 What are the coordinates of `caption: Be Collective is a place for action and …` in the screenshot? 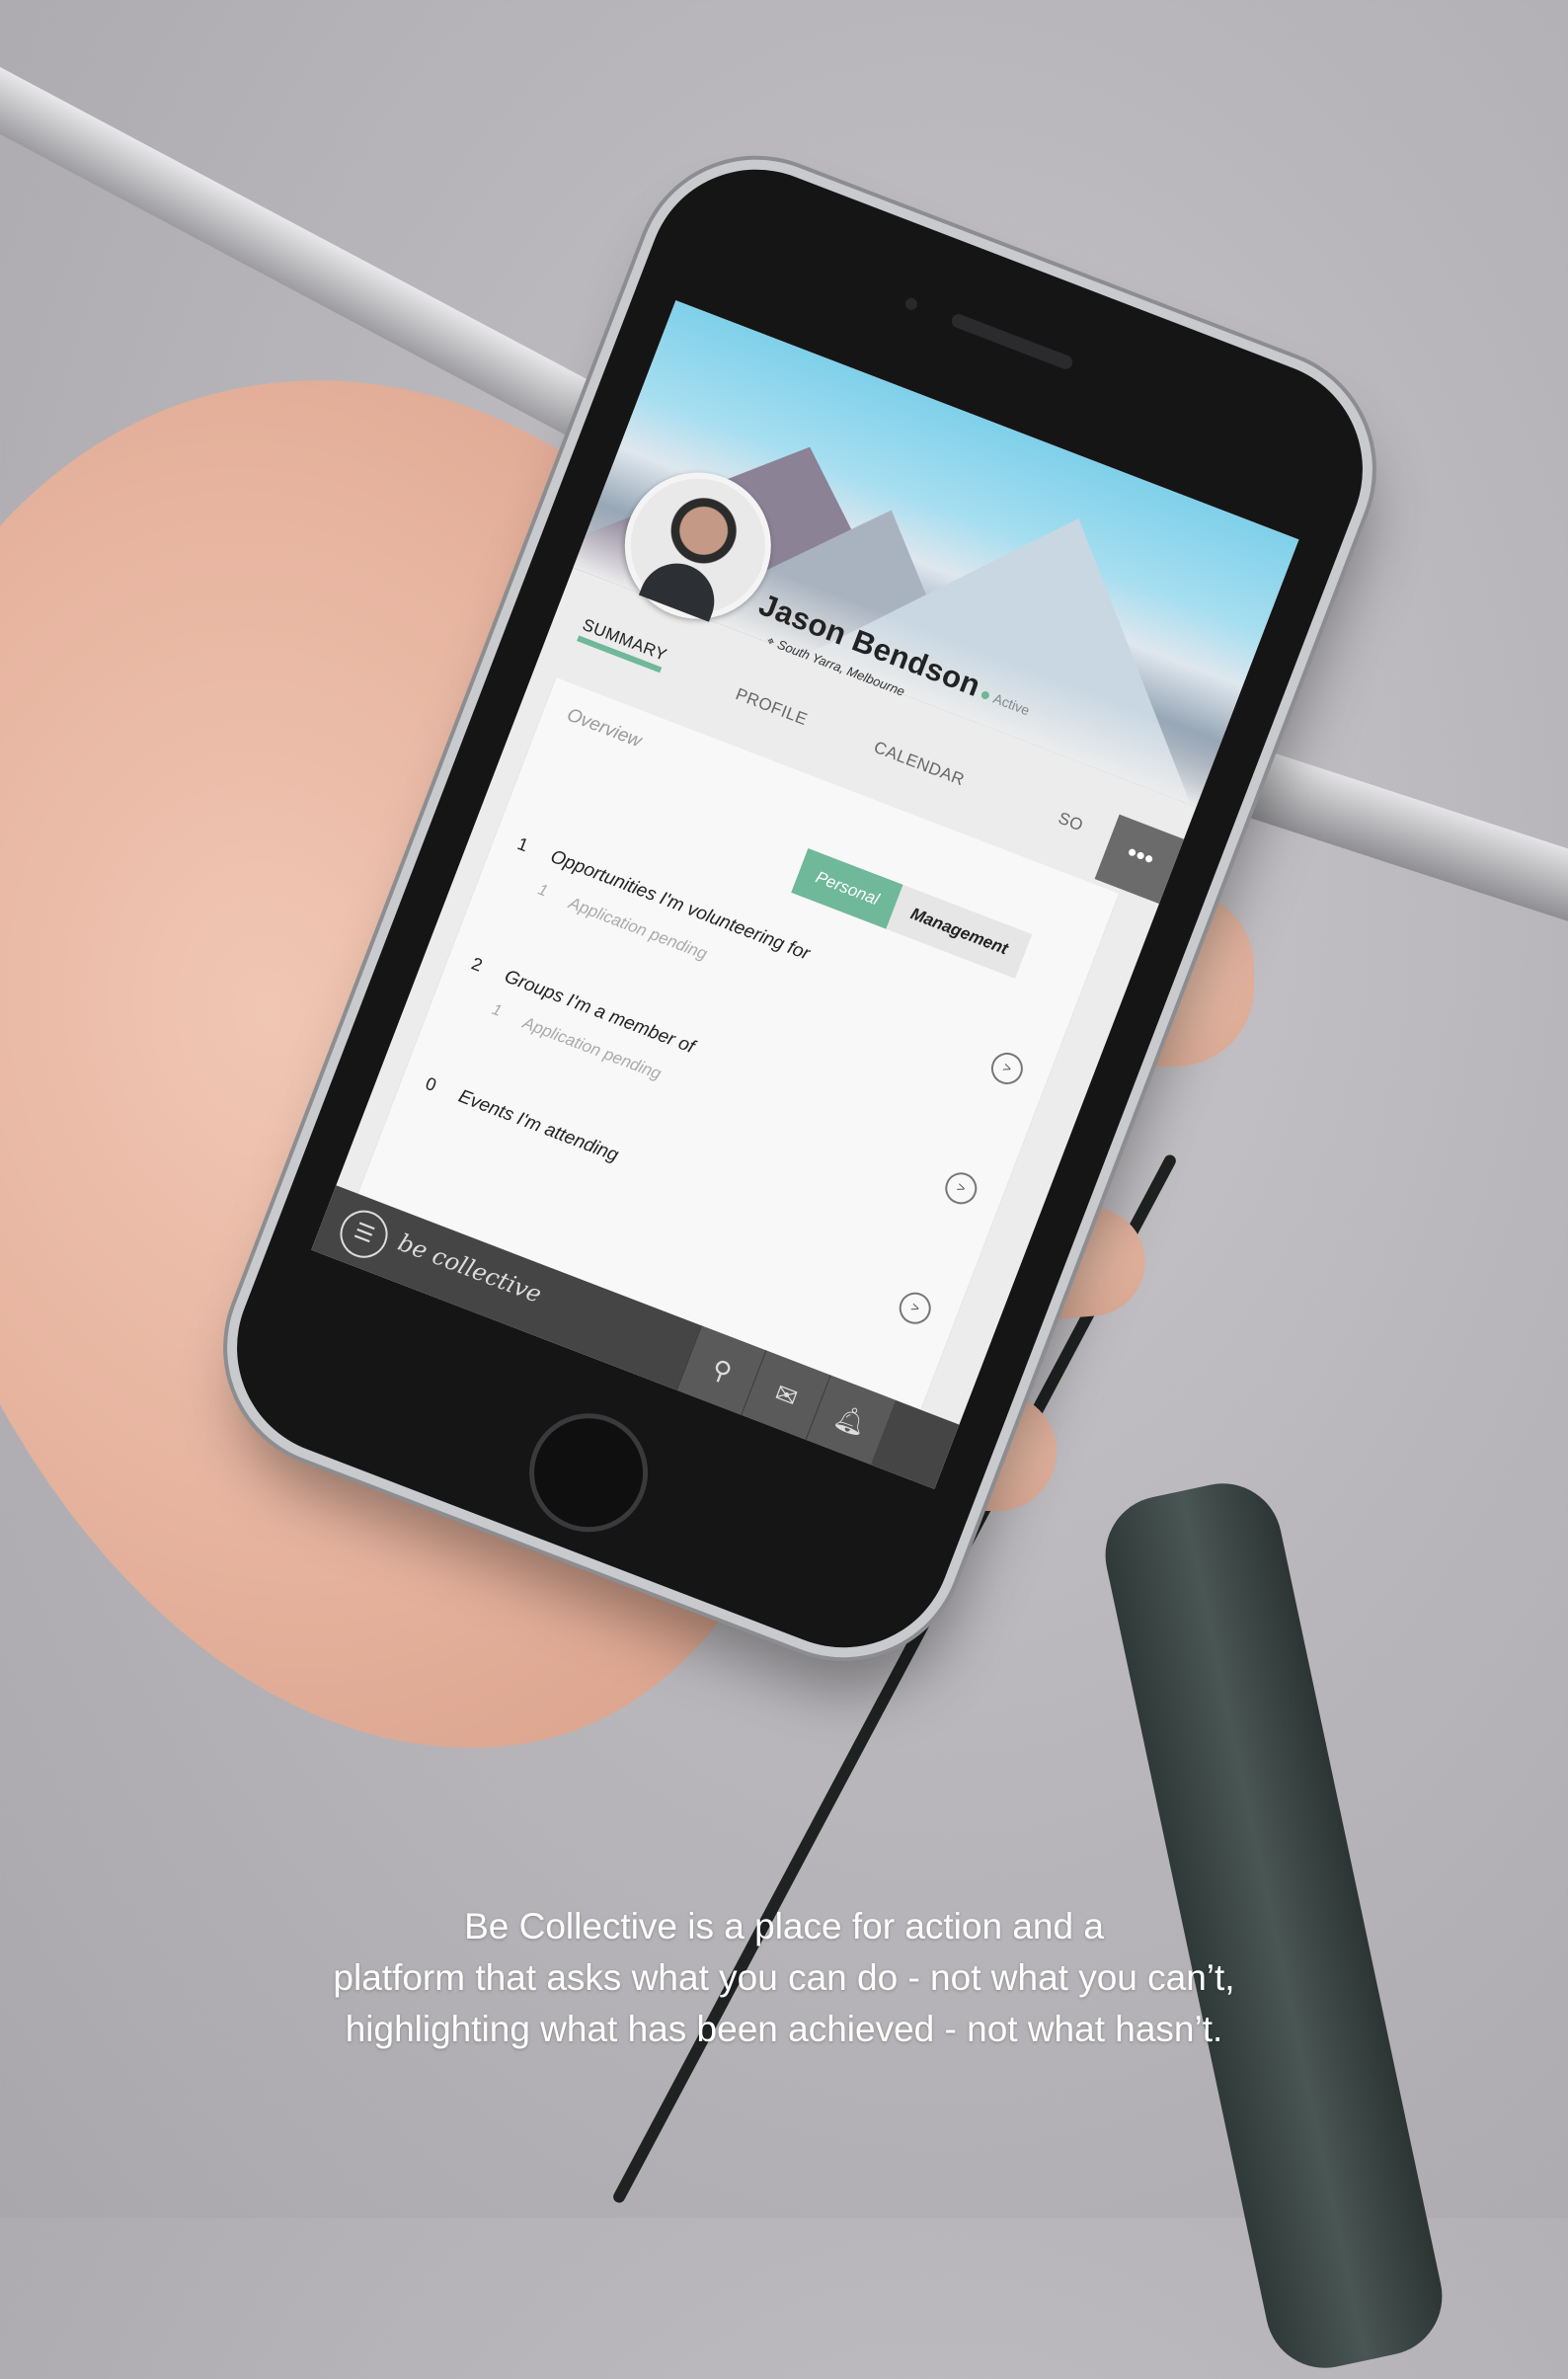 It's located at (784, 1978).